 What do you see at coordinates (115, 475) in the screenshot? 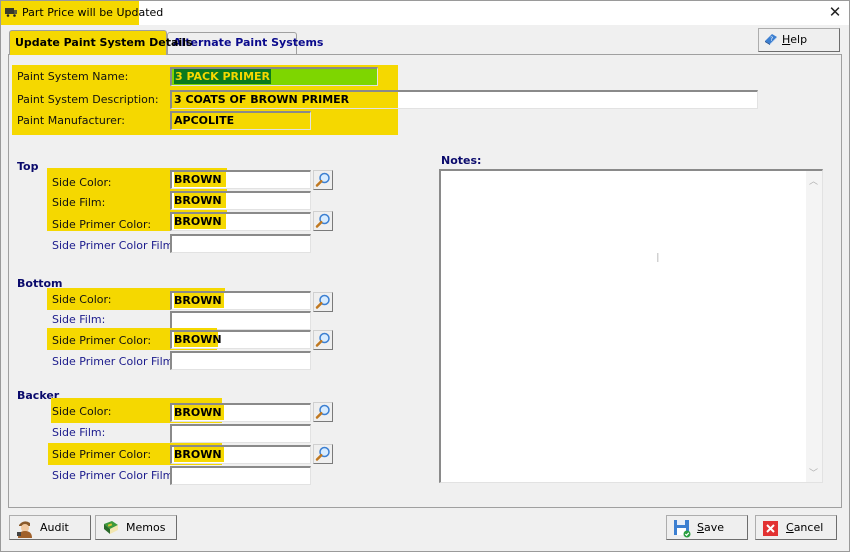
I see `backer-side-primer-color-film-label: Side Primer Color Film:` at bounding box center [115, 475].